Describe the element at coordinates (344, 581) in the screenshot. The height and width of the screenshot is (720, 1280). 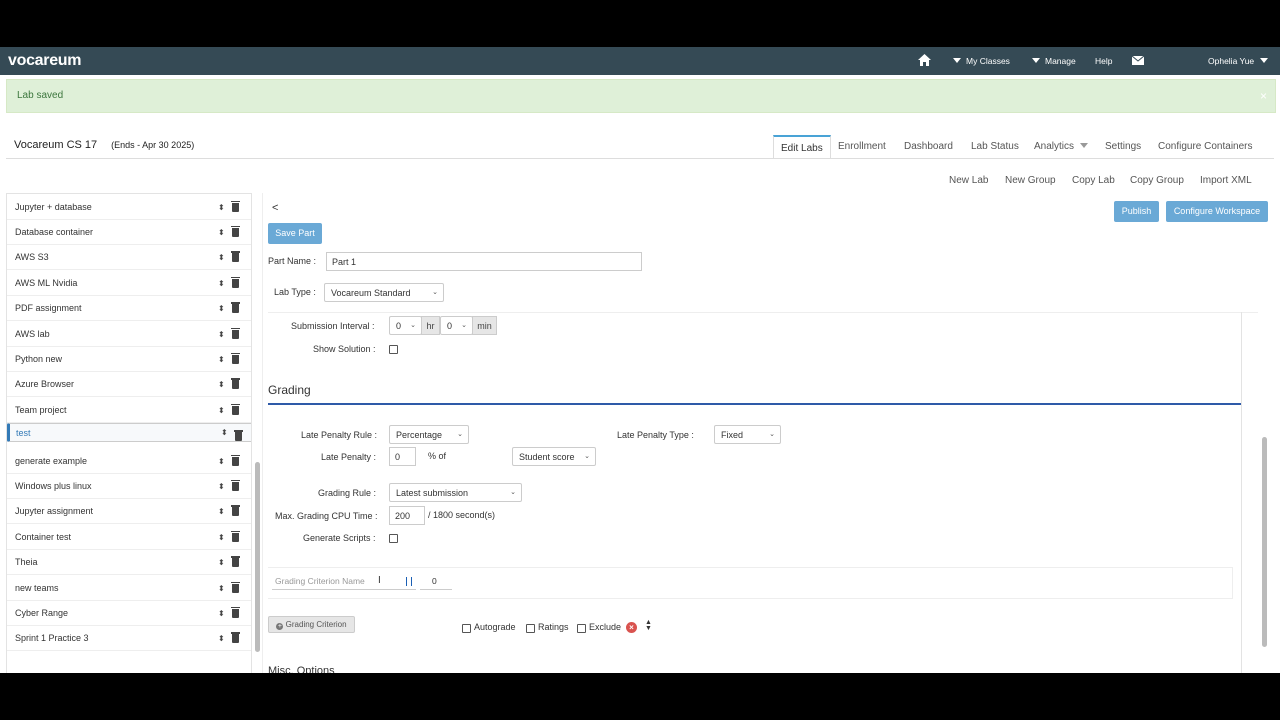
I see `criterion-name-input: Grading Criterion Name I` at that location.